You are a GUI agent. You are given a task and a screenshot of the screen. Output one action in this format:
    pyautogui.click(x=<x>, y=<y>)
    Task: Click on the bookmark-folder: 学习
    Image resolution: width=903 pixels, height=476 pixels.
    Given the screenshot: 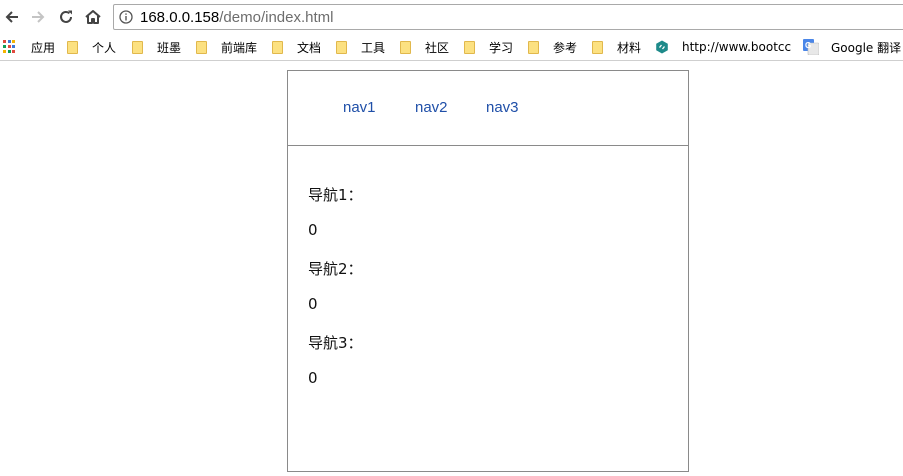 What is the action you would take?
    pyautogui.click(x=488, y=47)
    